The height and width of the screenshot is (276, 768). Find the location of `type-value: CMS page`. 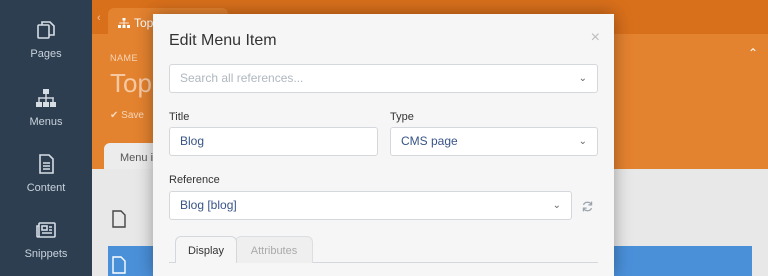

type-value: CMS page is located at coordinates (429, 141).